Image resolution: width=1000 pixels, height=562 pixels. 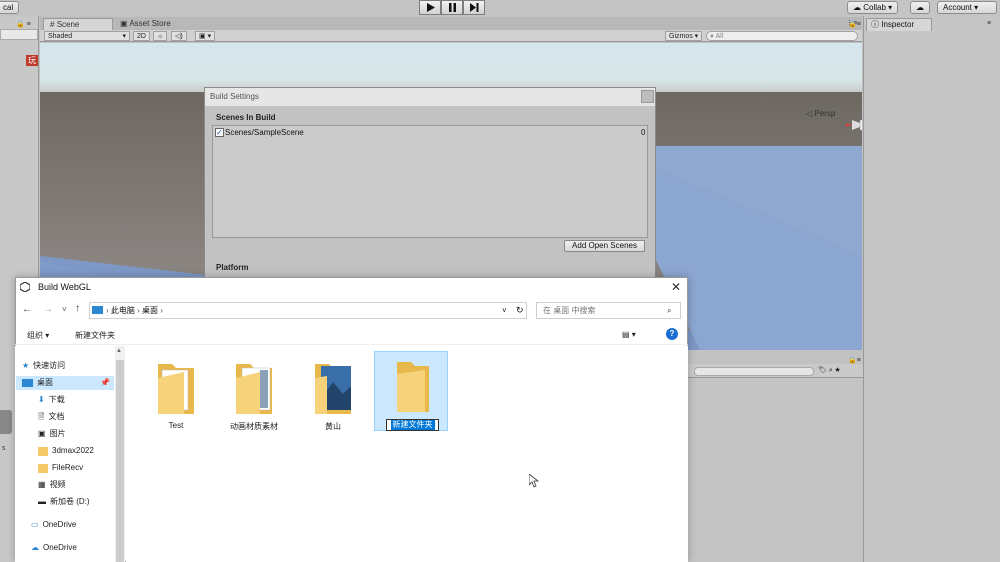 What do you see at coordinates (48, 309) in the screenshot?
I see `forward-button: →` at bounding box center [48, 309].